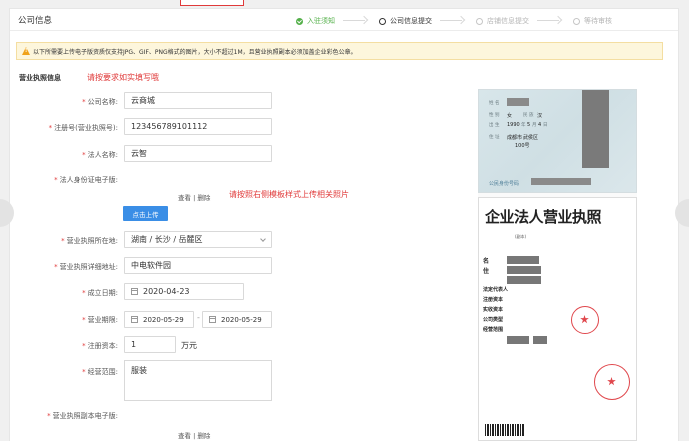 This screenshot has height=441, width=689. Describe the element at coordinates (198, 153) in the screenshot. I see `legal-person-input: 云智` at that location.